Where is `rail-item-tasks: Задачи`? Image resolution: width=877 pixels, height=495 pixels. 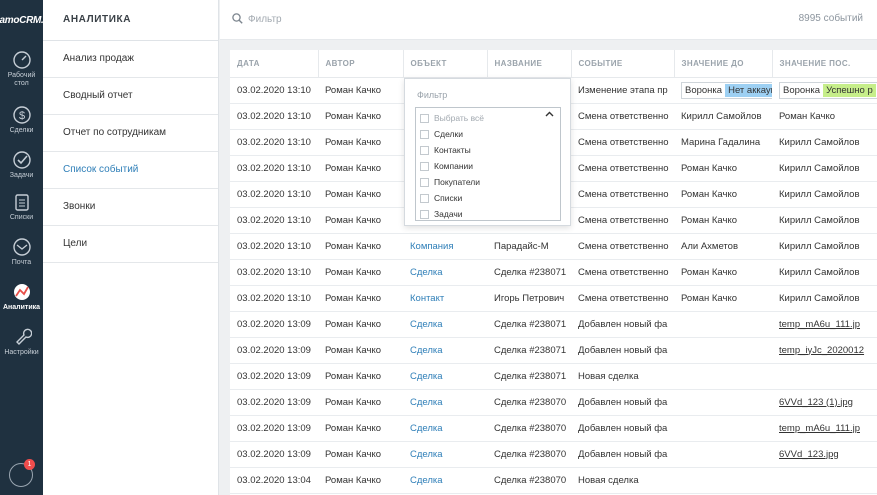 rail-item-tasks: Задачи is located at coordinates (21, 165).